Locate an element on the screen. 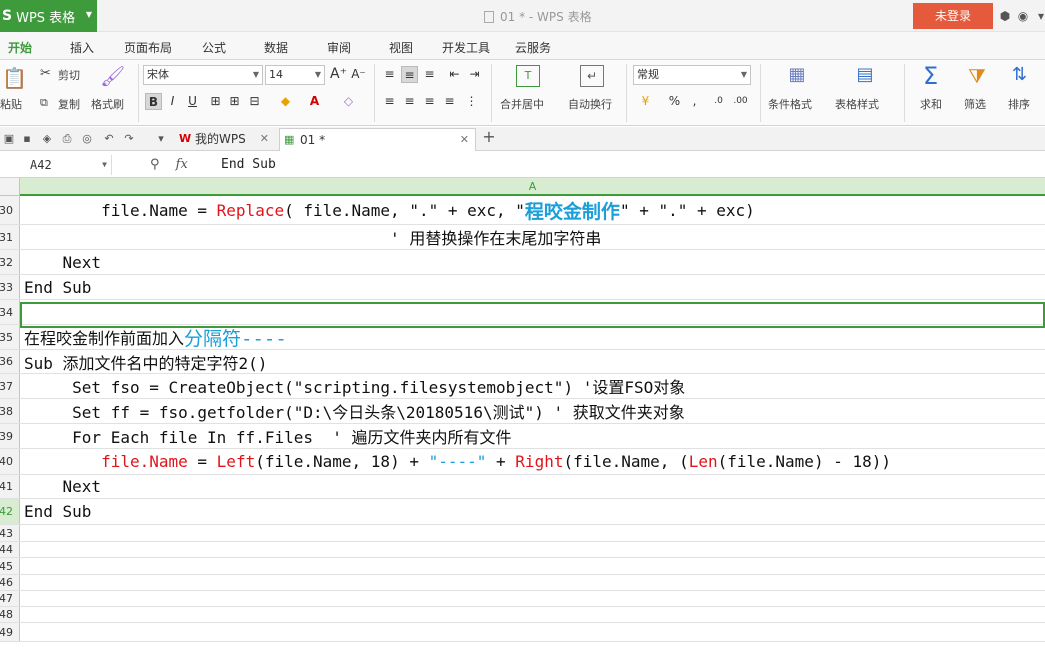 Image resolution: width=1045 pixels, height=653 pixels. app-menu-button: S WPS 表格 ▼ is located at coordinates (48, 16).